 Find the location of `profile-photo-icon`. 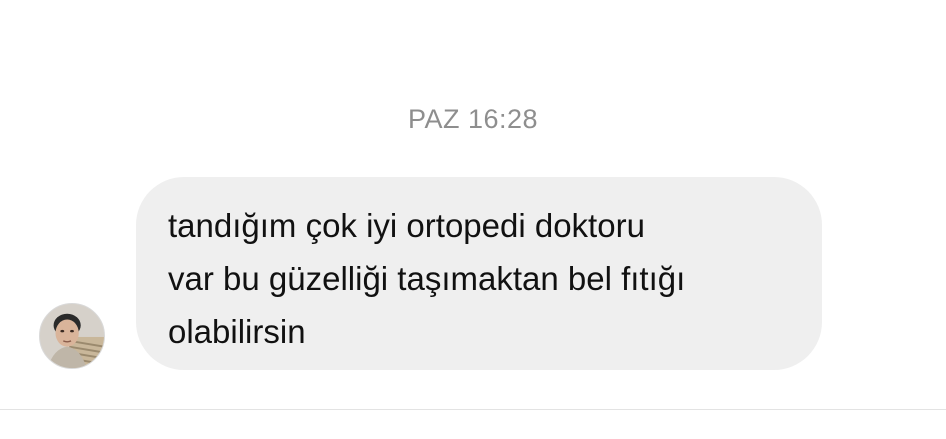

profile-photo-icon is located at coordinates (72, 336).